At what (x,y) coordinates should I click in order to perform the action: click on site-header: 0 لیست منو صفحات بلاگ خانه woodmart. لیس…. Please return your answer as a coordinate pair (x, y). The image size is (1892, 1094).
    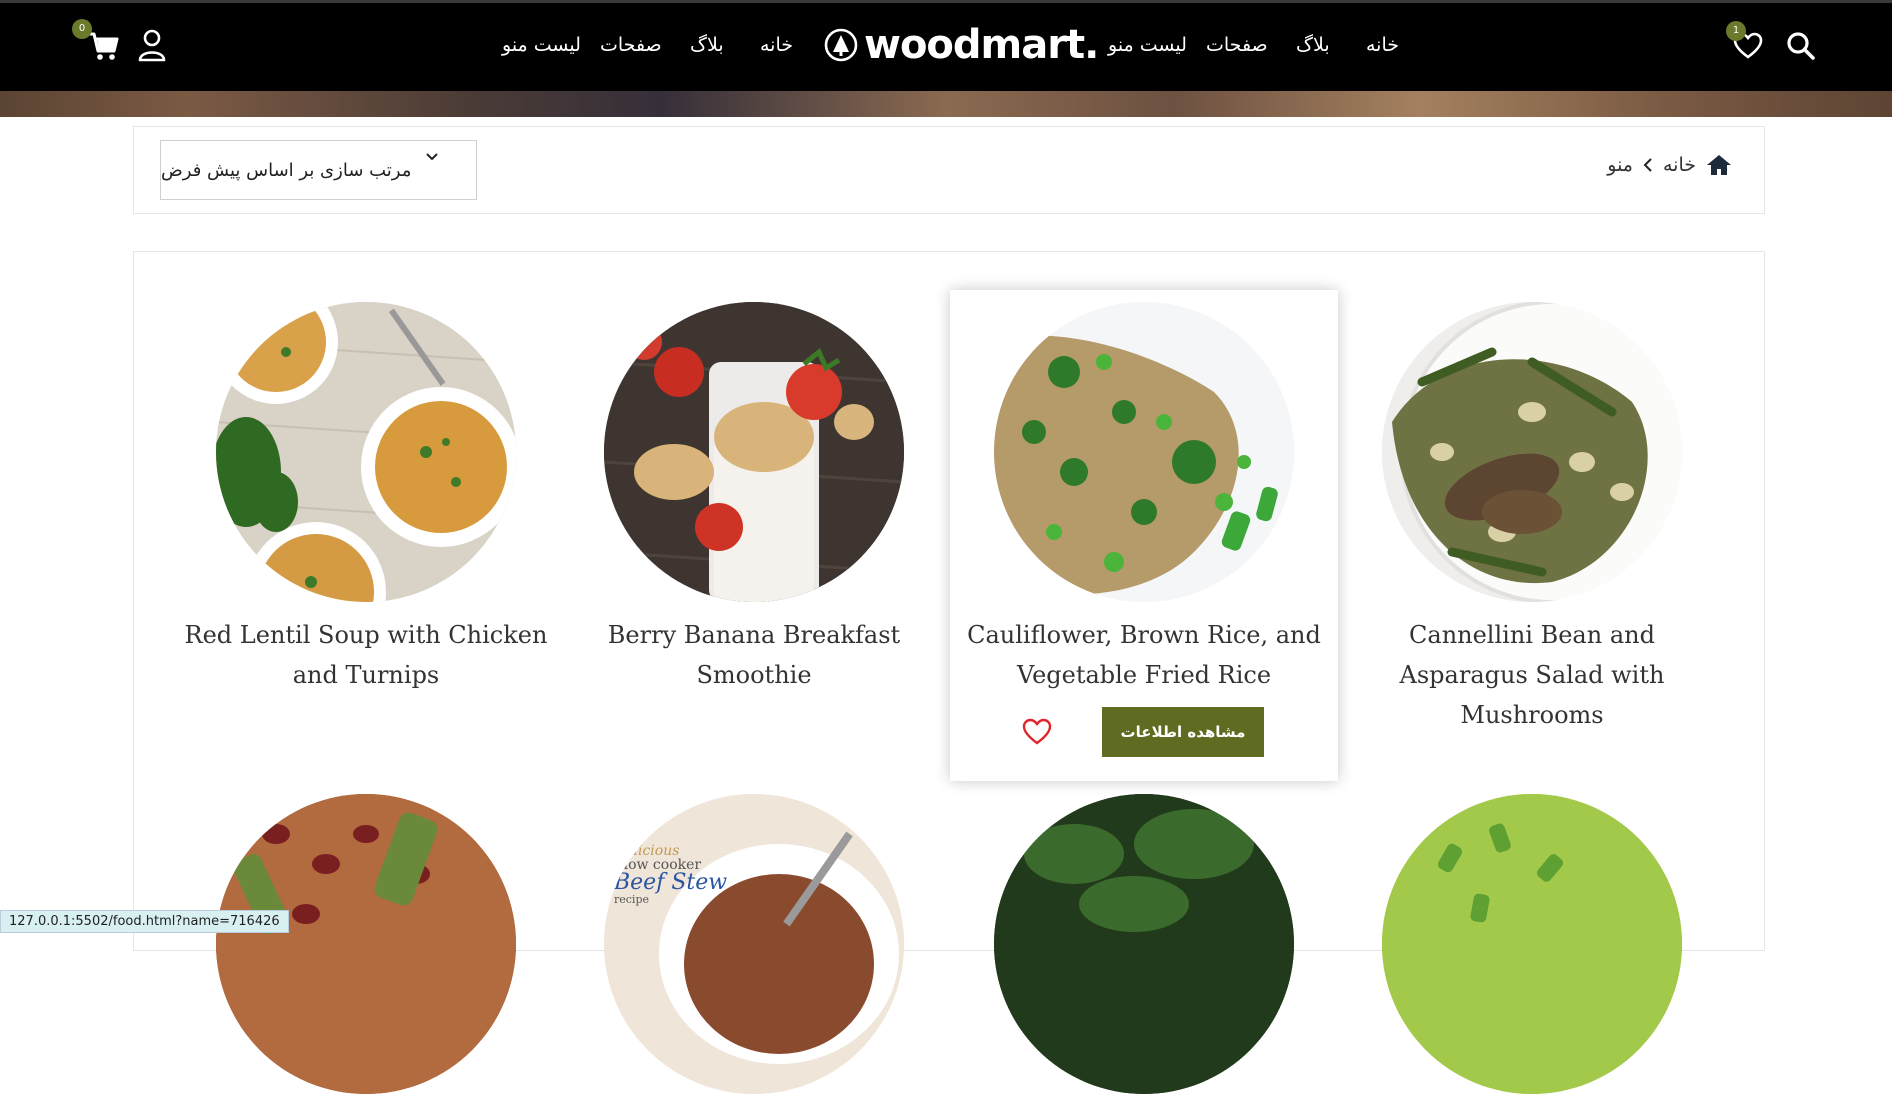
    Looking at the image, I should click on (946, 45).